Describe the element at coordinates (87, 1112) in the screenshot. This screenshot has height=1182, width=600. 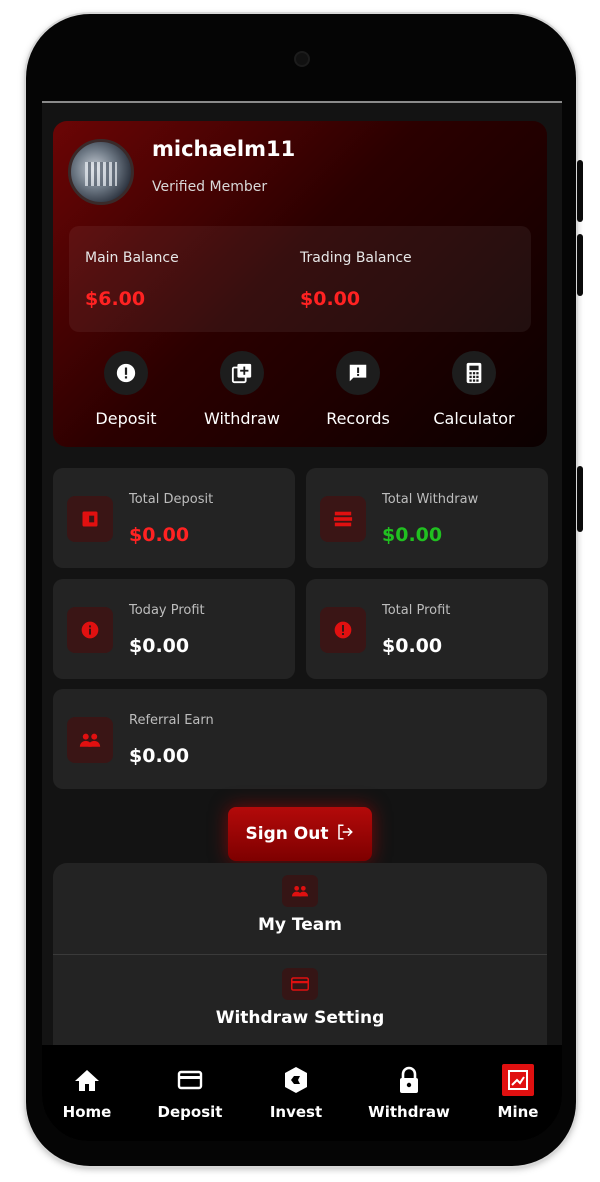
I see `nav-home-label: Home` at that location.